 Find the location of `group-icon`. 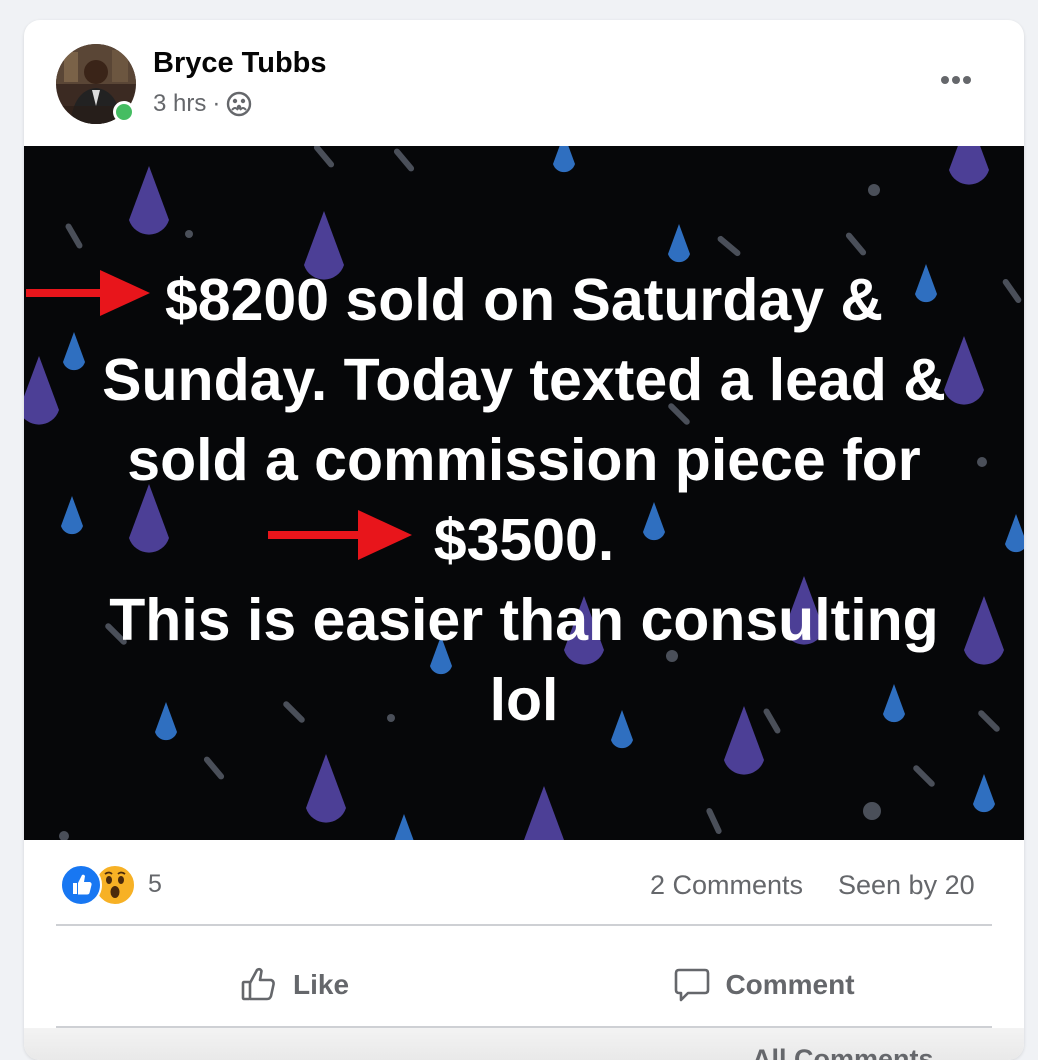

group-icon is located at coordinates (239, 104).